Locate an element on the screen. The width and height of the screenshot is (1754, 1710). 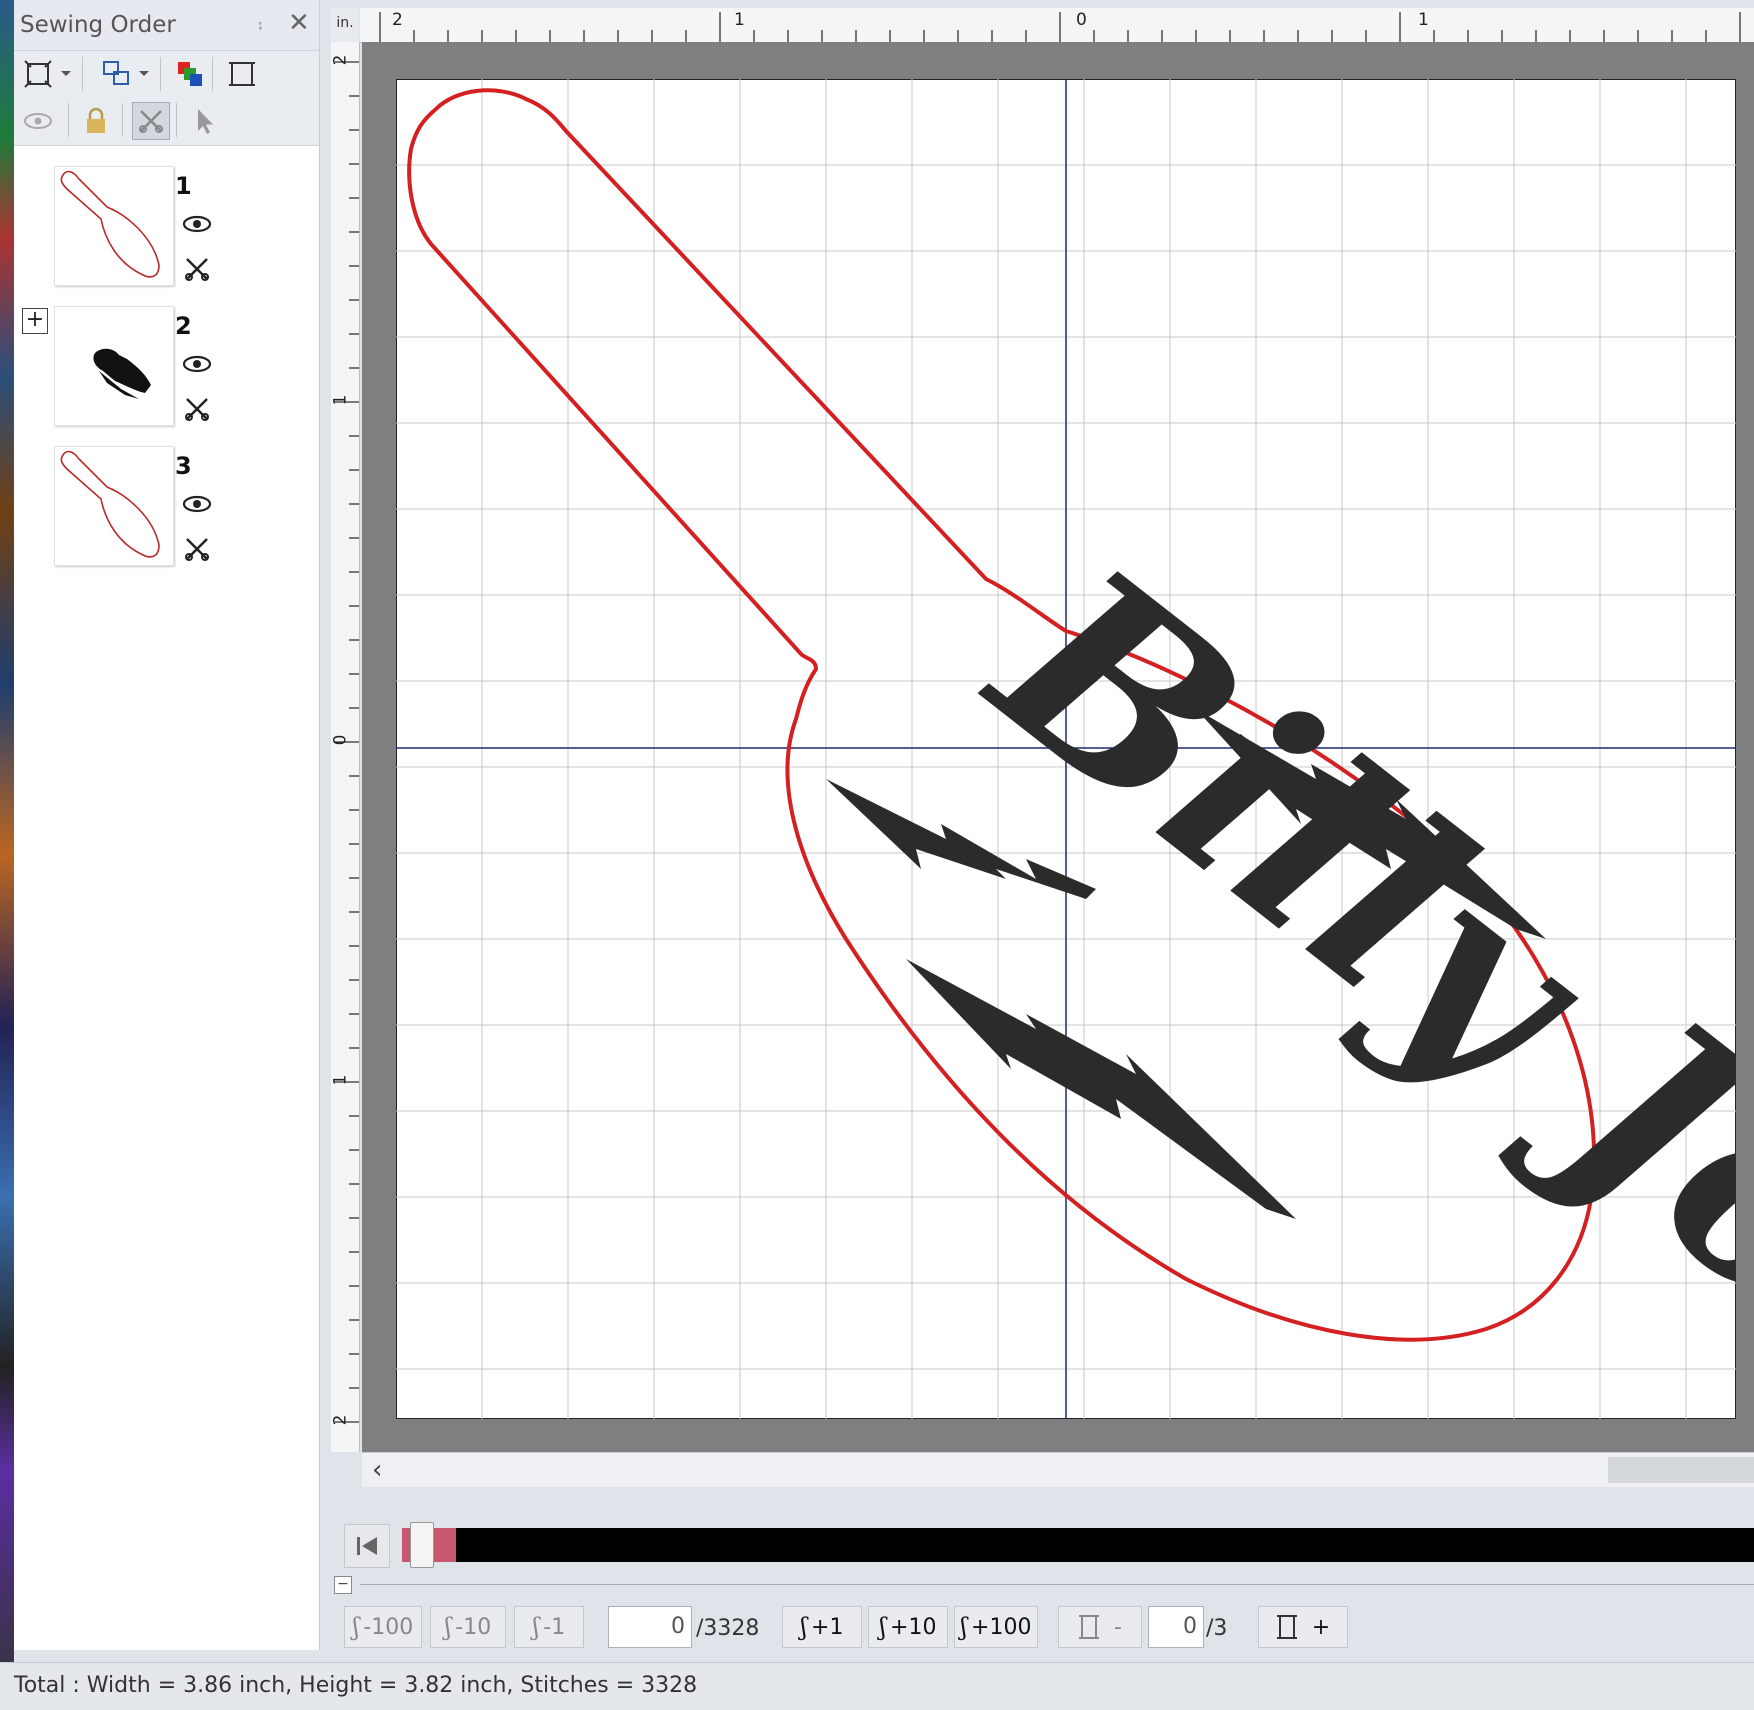
ruler-left-ticks is located at coordinates (347, 759).